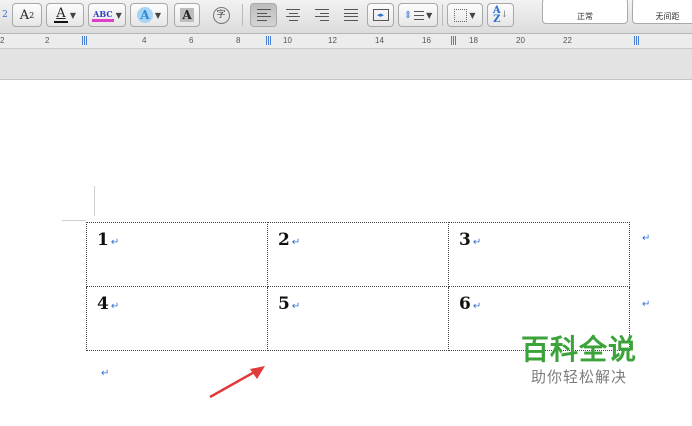  I want to click on sort-button: A Z ↓, so click(500, 15).